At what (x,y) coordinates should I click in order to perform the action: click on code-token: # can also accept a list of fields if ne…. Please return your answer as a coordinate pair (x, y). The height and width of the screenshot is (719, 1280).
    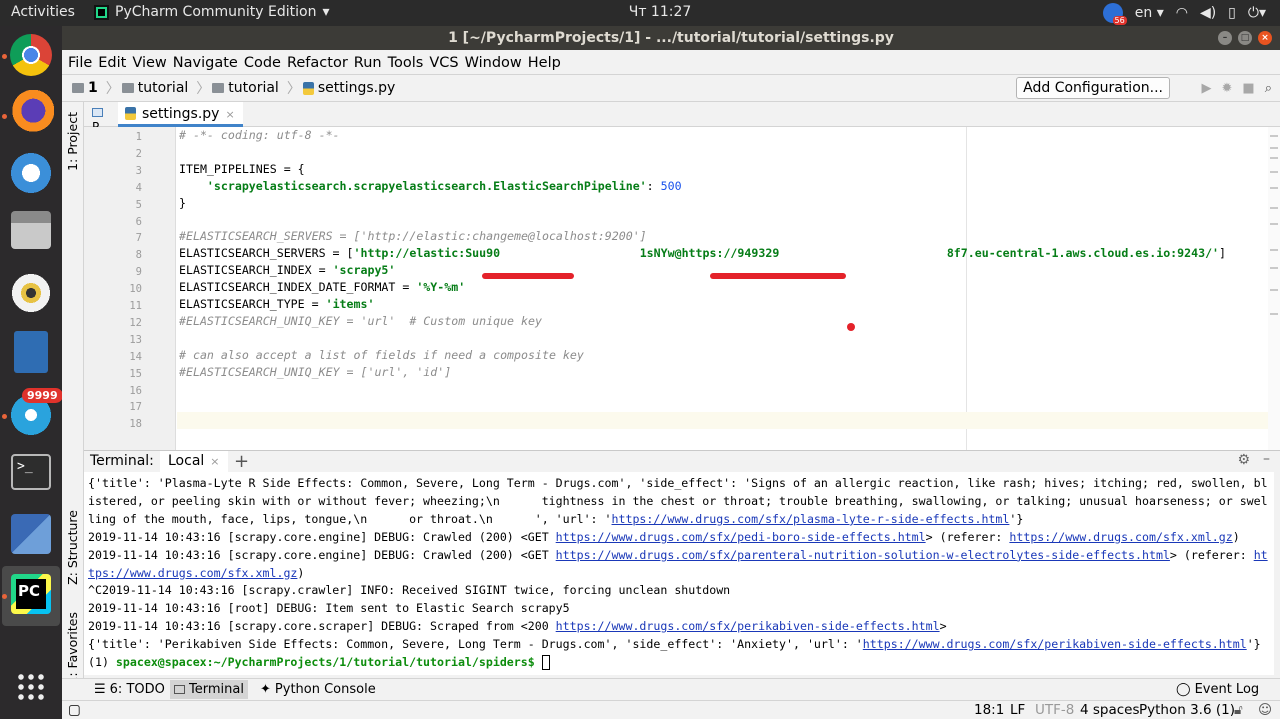
    Looking at the image, I should click on (381, 354).